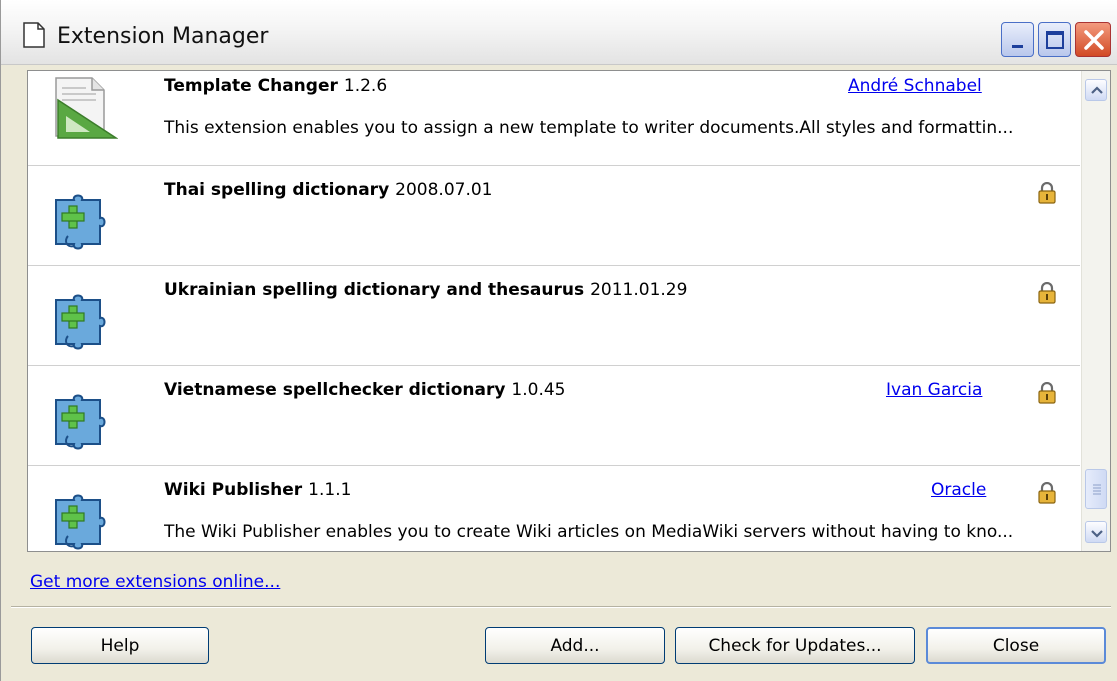  I want to click on extension-version: 1.0.45, so click(538, 390).